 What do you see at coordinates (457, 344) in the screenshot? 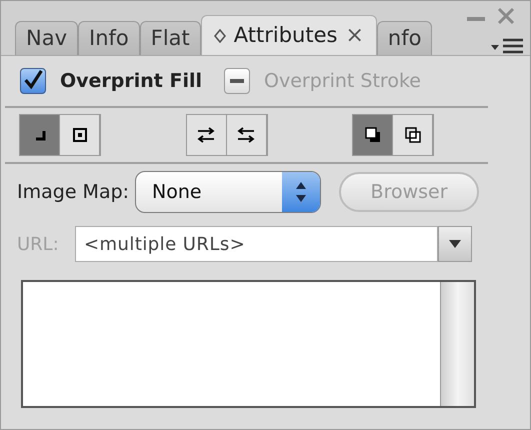
I see `scrollbar-track` at bounding box center [457, 344].